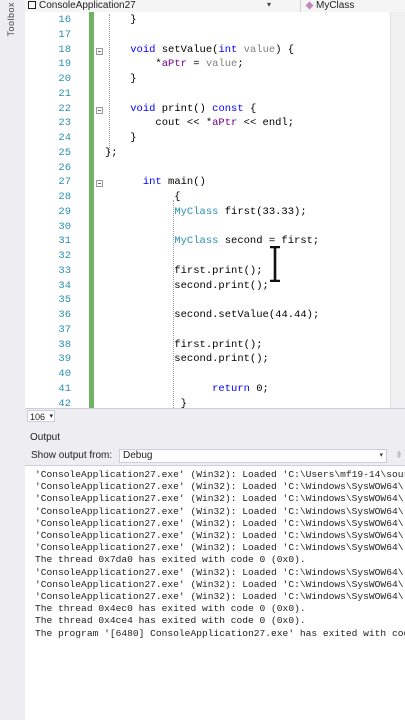 Image resolution: width=405 pixels, height=721 pixels. I want to click on line-number: 26, so click(64, 167).